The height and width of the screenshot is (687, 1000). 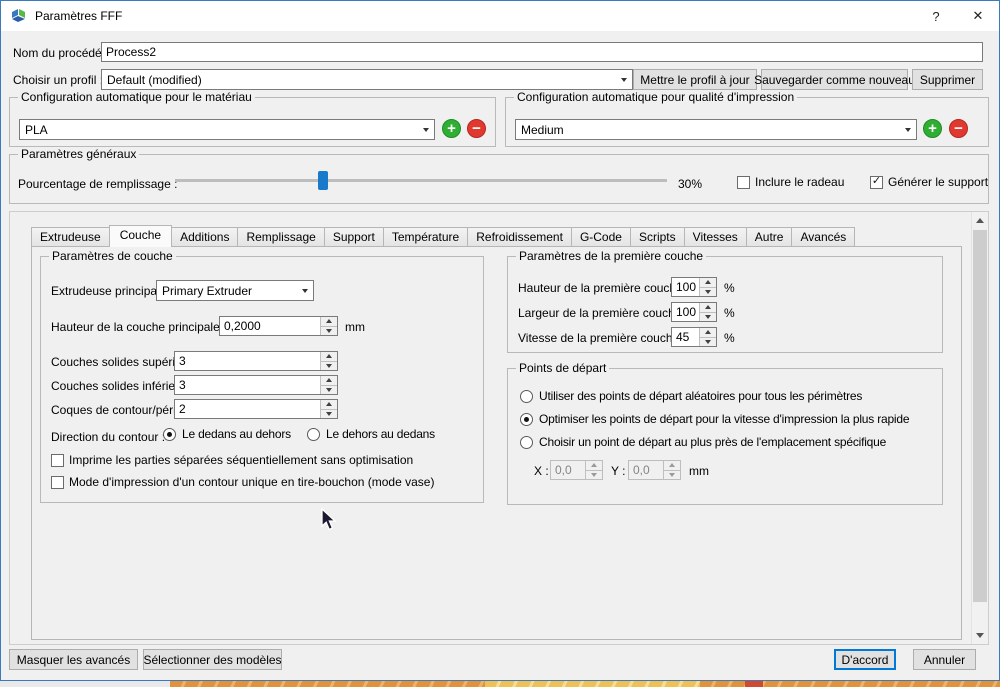 I want to click on infill-slider-handle, so click(x=322, y=180).